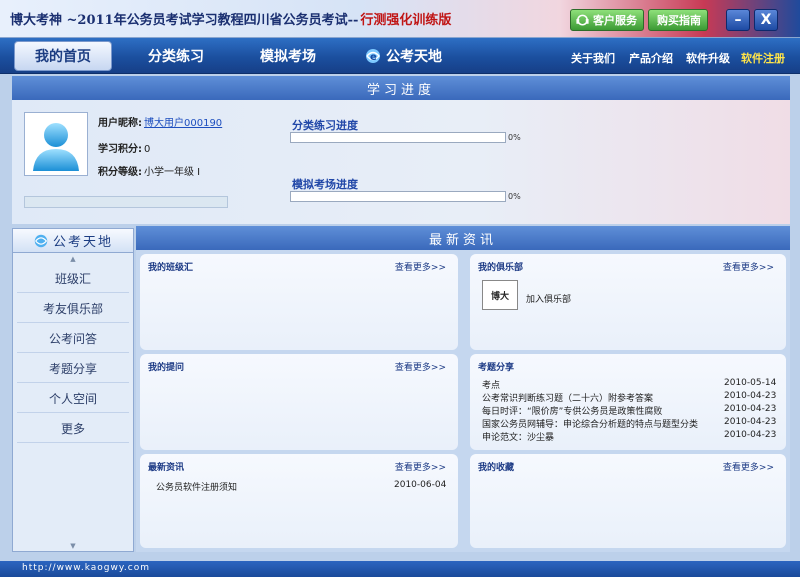 Image resolution: width=800 pixels, height=577 pixels. I want to click on headset-icon, so click(582, 20).